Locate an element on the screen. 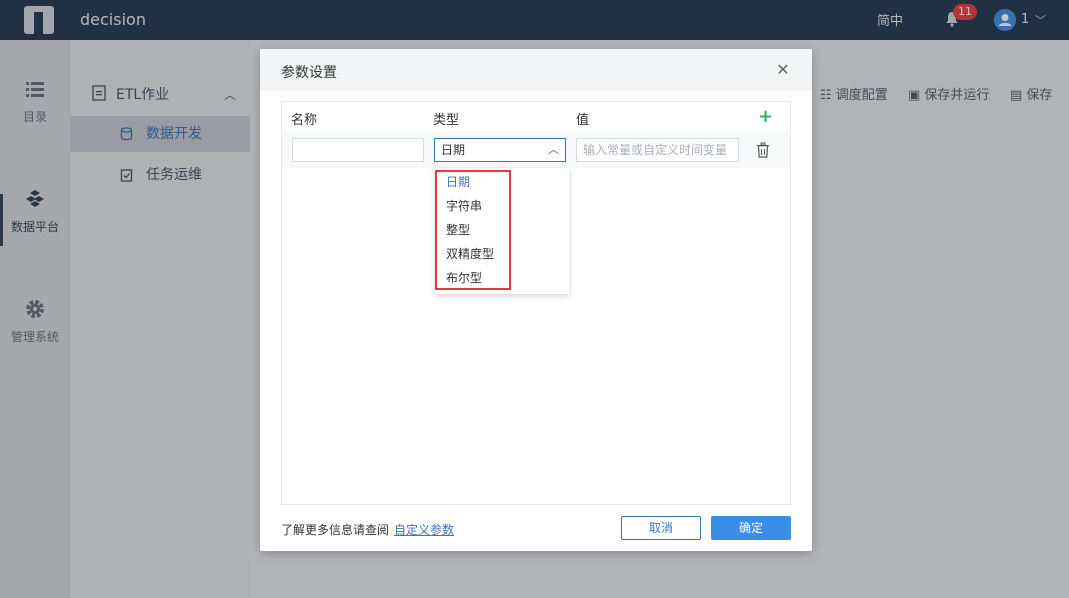  trash-icon is located at coordinates (763, 150).